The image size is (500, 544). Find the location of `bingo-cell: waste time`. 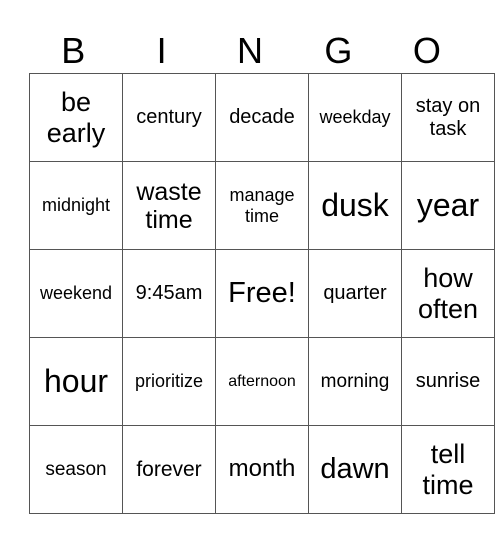

bingo-cell: waste time is located at coordinates (169, 205).